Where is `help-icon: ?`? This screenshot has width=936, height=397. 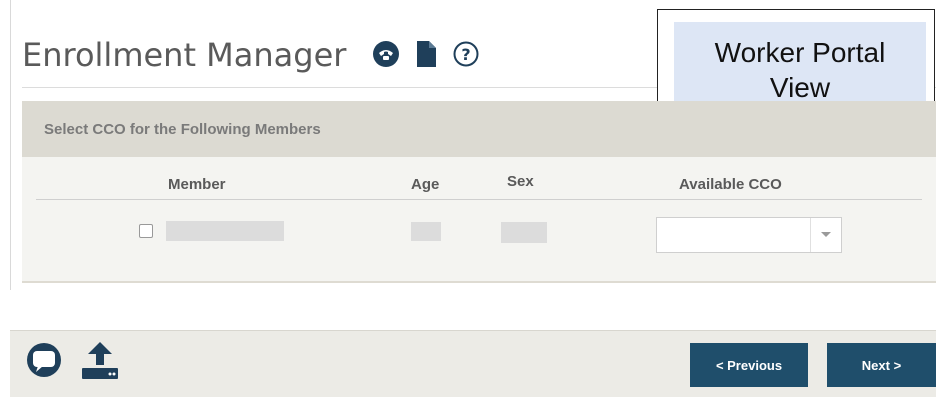
help-icon: ? is located at coordinates (466, 54).